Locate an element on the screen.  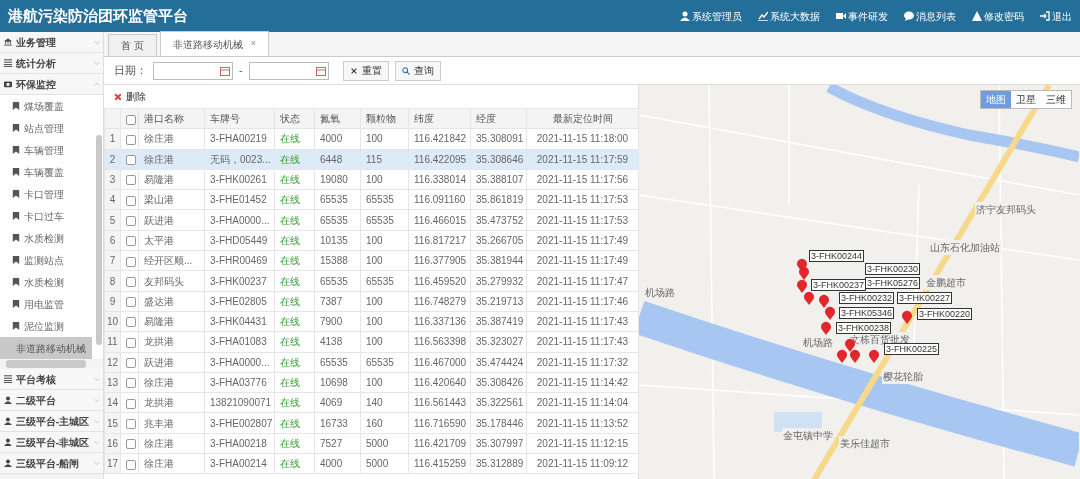
table-cell: 35.323027 is located at coordinates (498, 342).